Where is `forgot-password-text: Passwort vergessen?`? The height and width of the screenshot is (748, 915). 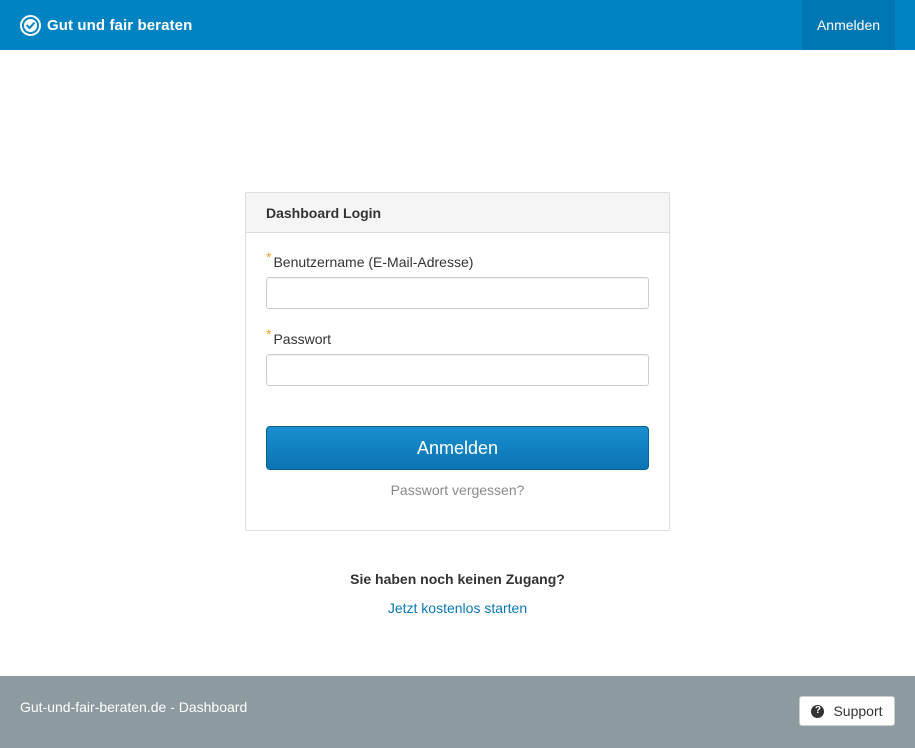 forgot-password-text: Passwort vergessen? is located at coordinates (458, 490).